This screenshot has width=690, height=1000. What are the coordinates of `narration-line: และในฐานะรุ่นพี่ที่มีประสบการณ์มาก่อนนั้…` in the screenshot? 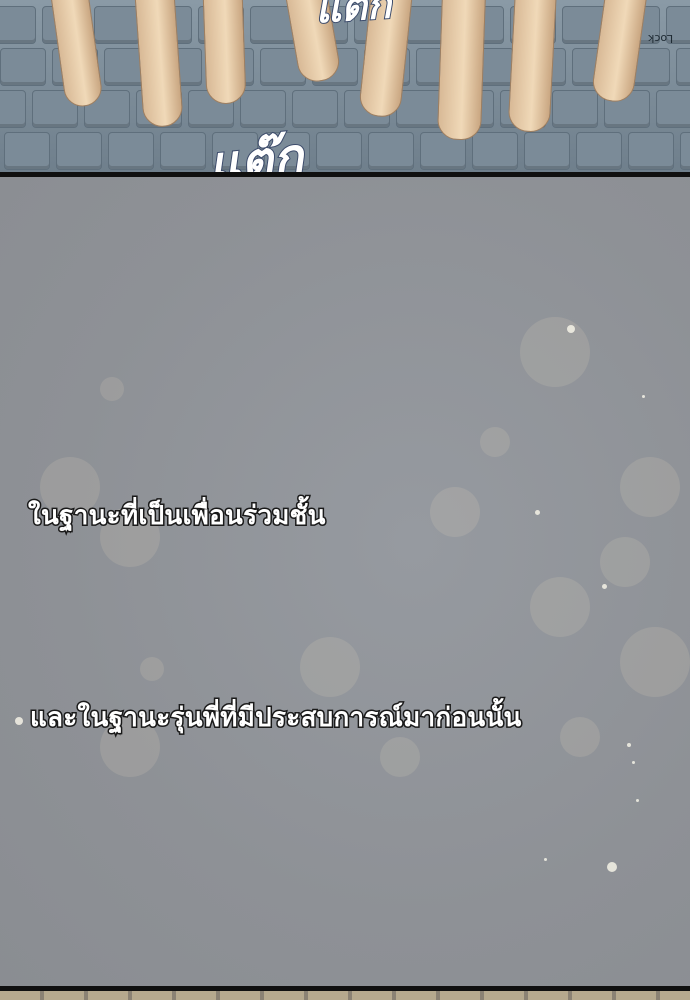 It's located at (276, 718).